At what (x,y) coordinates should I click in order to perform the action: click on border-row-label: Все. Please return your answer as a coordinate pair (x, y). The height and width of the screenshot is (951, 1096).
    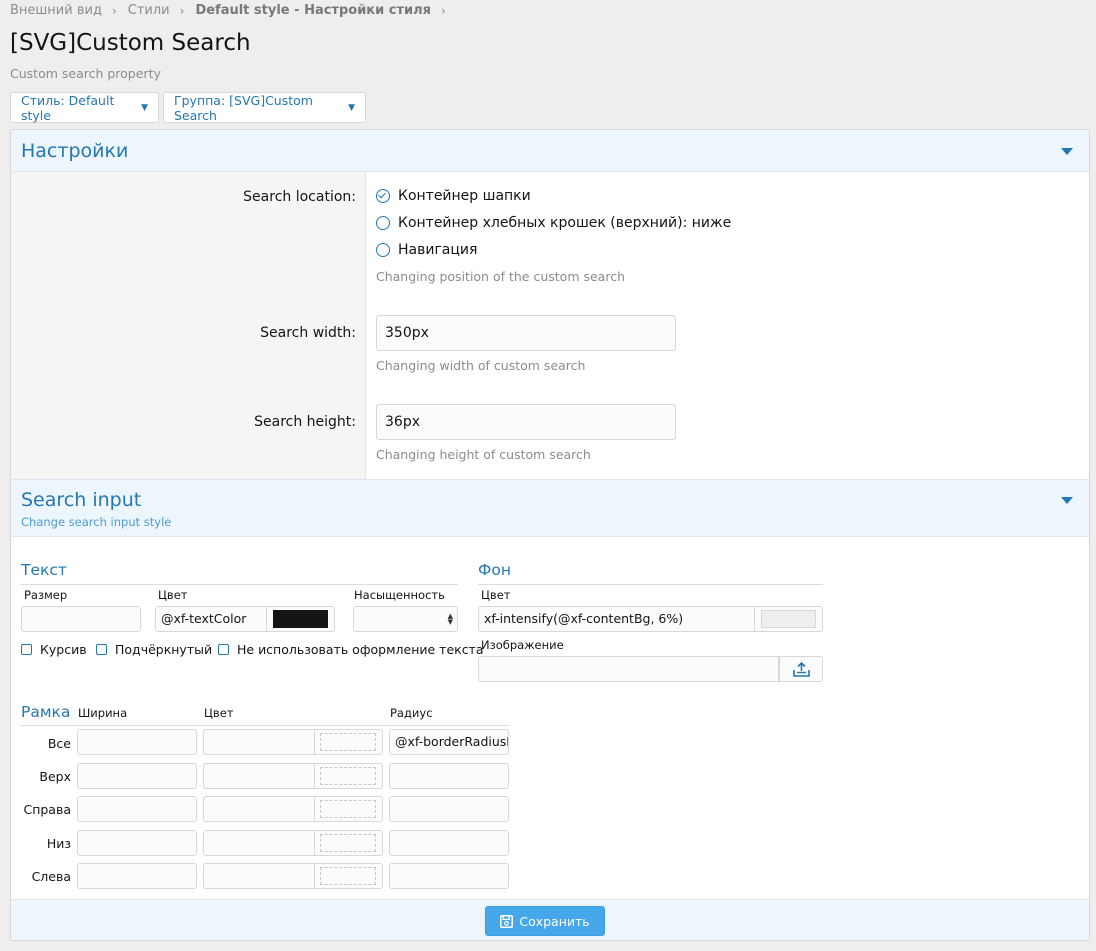
    Looking at the image, I should click on (59, 743).